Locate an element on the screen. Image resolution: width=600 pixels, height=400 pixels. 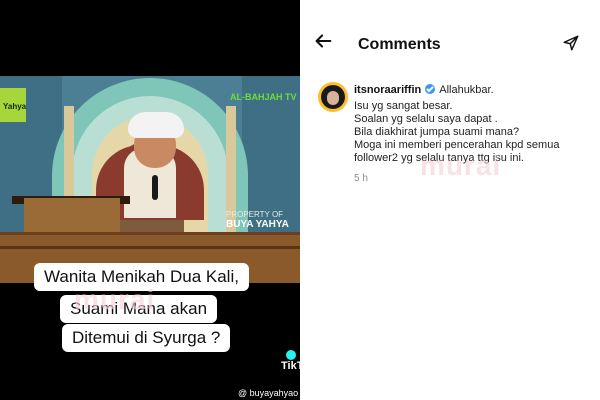
page-title: Comments is located at coordinates (399, 44).